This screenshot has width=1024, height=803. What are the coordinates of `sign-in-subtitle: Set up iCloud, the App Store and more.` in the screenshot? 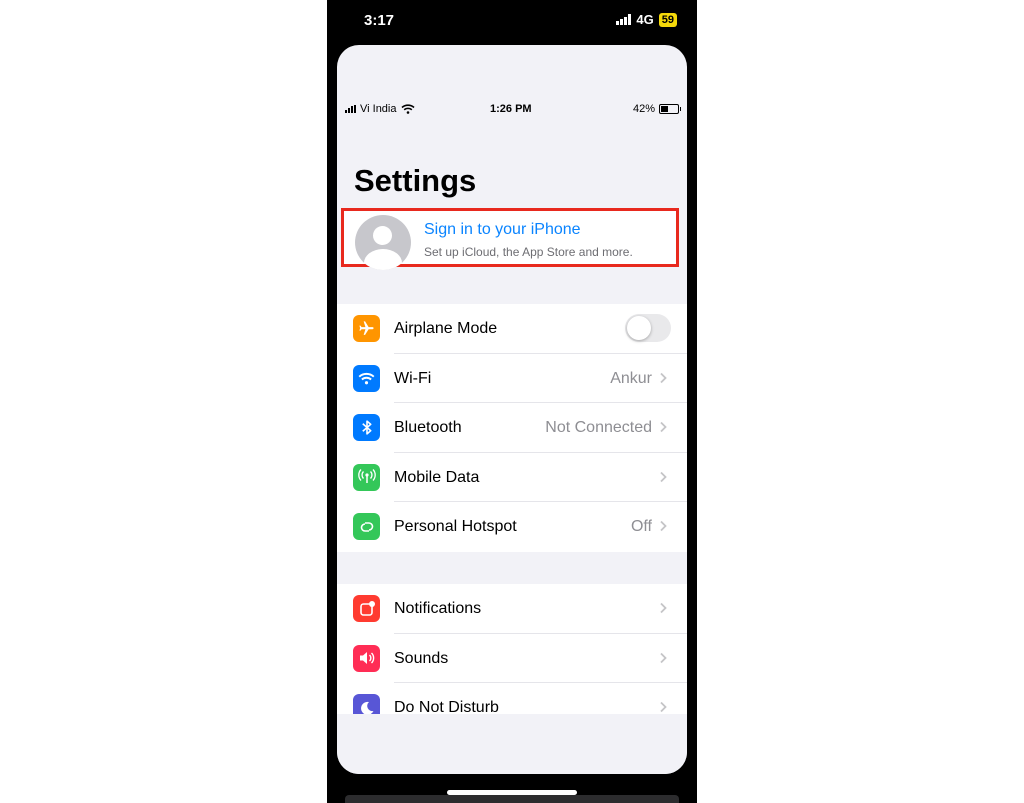 It's located at (528, 252).